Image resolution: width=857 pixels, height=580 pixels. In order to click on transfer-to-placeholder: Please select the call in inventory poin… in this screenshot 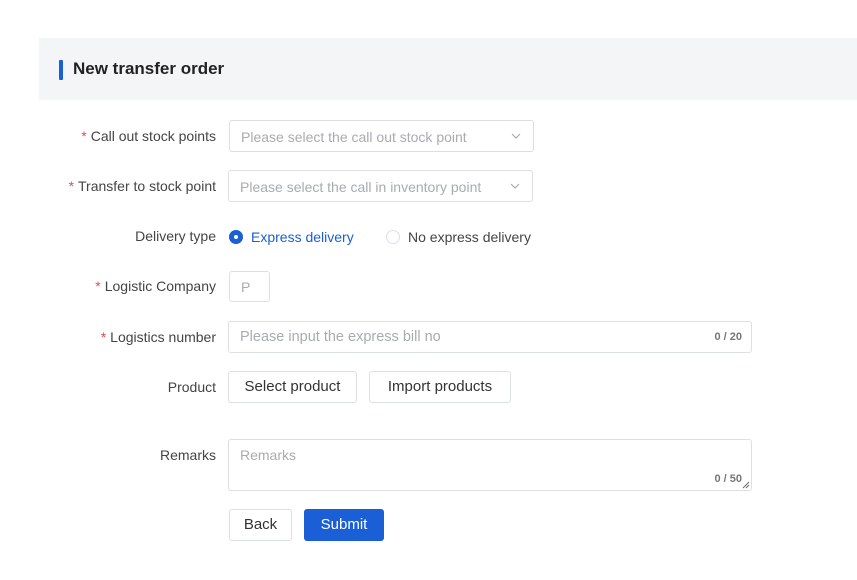, I will do `click(361, 187)`.